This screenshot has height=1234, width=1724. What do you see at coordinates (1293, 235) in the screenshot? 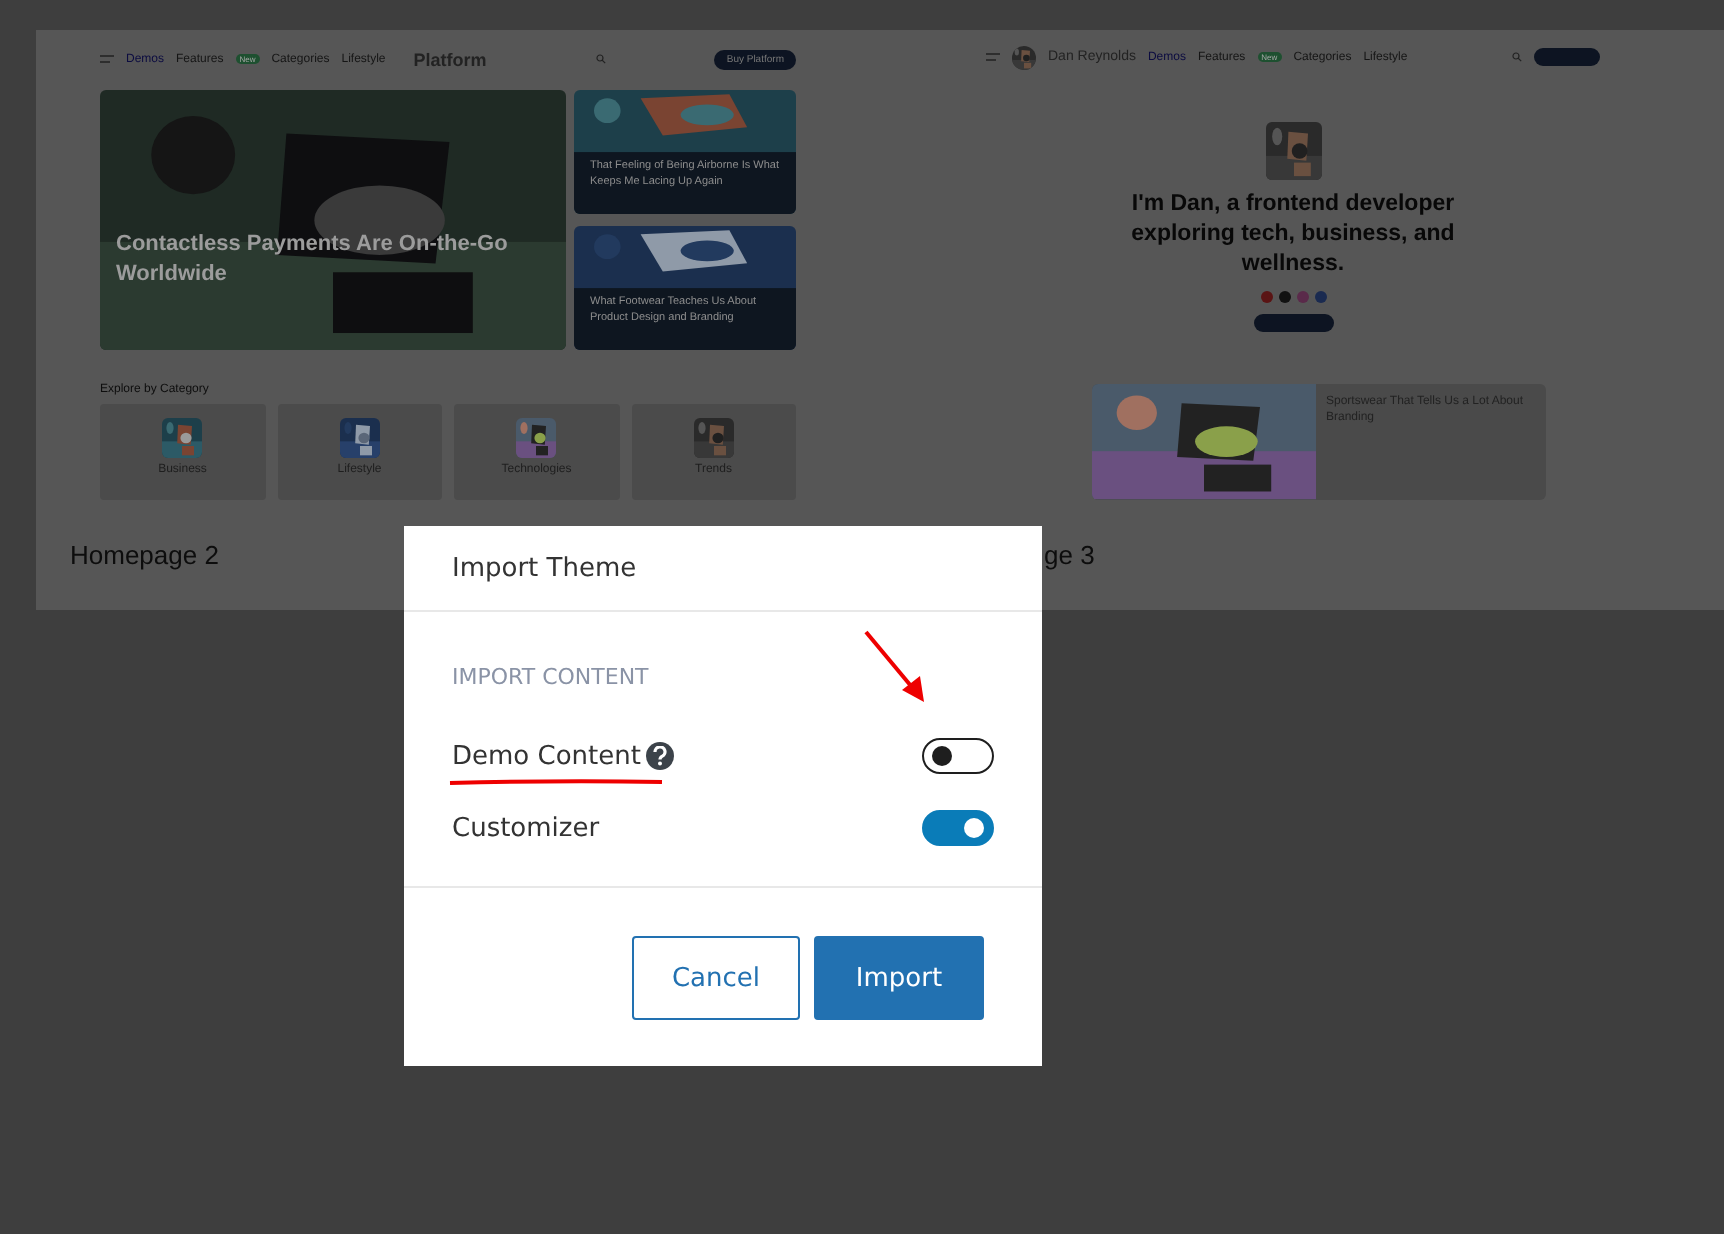
I see `hero-headline: I'm Dan, a frontend developer exploring tech, business, and wellness.` at bounding box center [1293, 235].